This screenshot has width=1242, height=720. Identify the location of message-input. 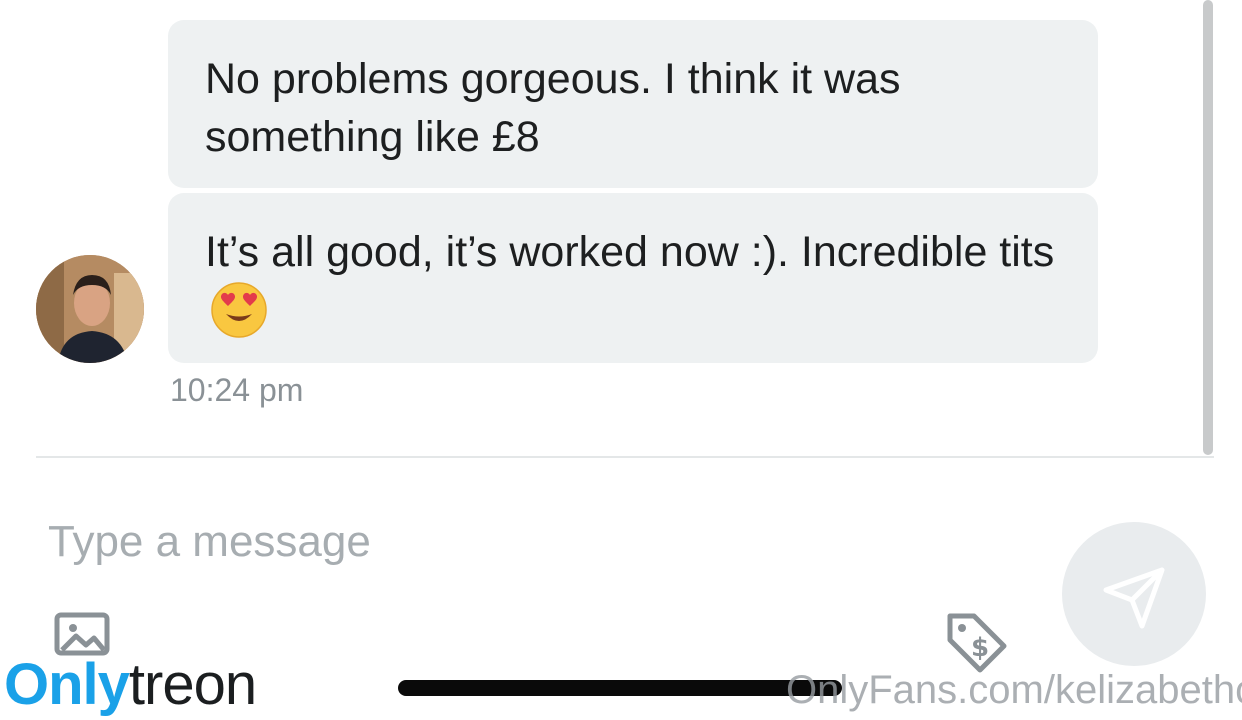
(498, 542).